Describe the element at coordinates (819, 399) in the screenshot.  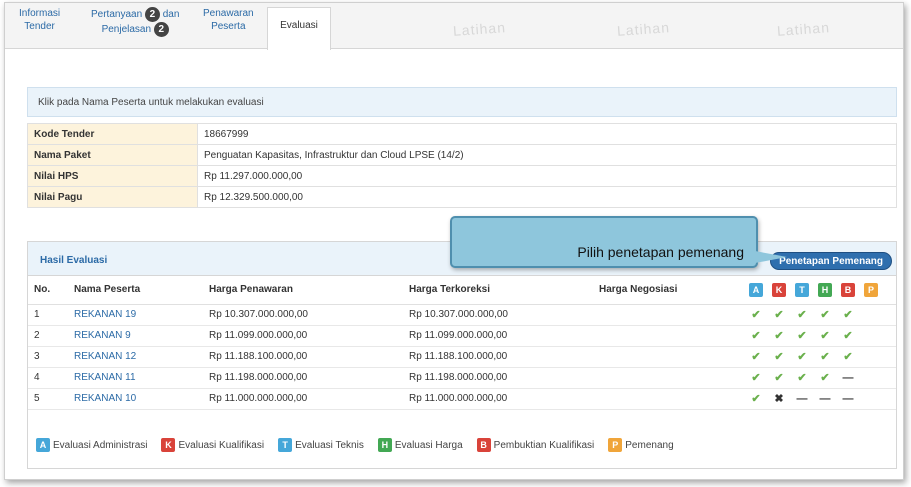
I see `evaluation-marks: ✔ ✖ — — —` at that location.